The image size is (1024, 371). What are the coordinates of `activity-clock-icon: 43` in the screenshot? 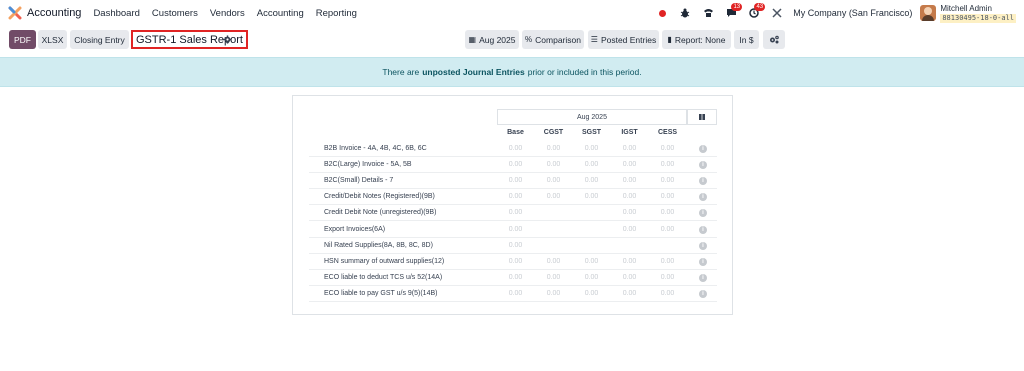 It's located at (756, 11).